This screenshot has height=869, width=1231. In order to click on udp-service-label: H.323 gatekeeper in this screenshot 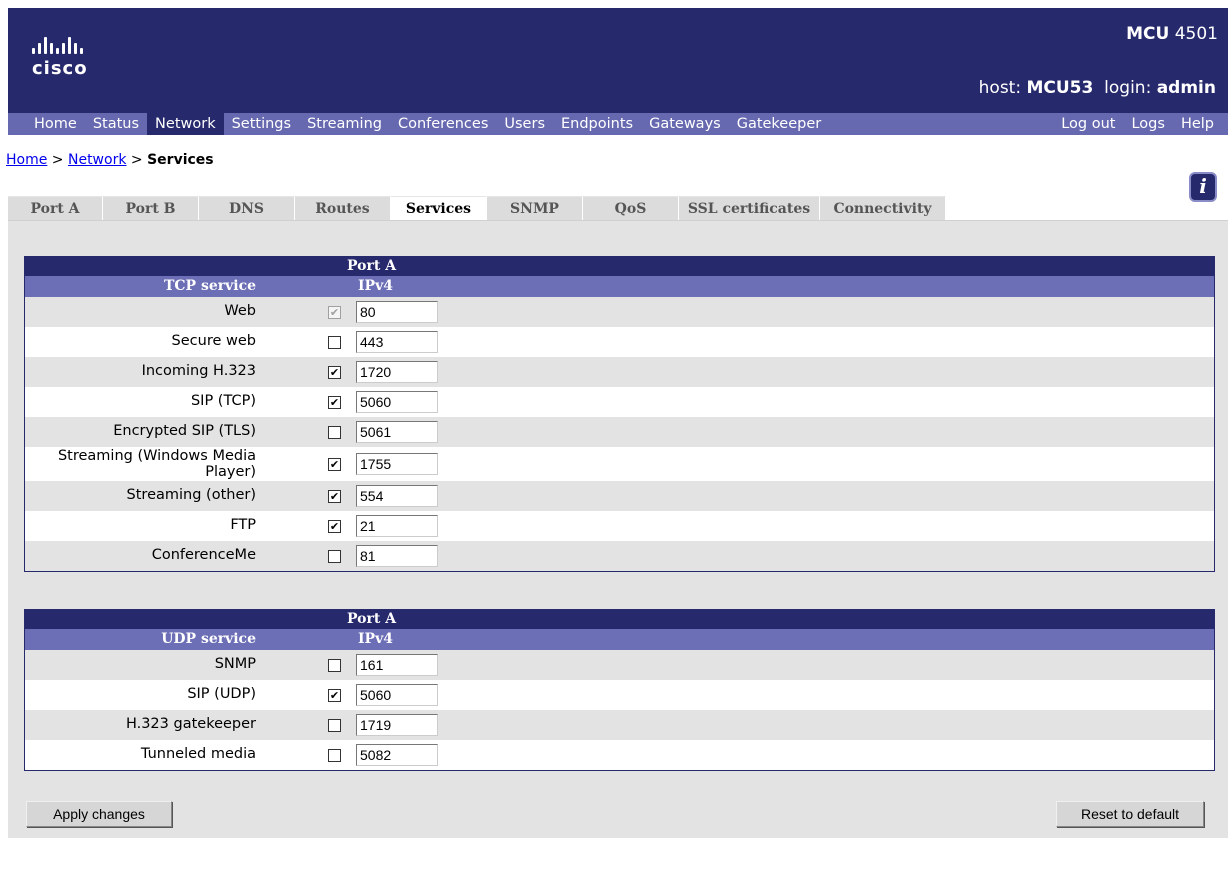, I will do `click(190, 724)`.